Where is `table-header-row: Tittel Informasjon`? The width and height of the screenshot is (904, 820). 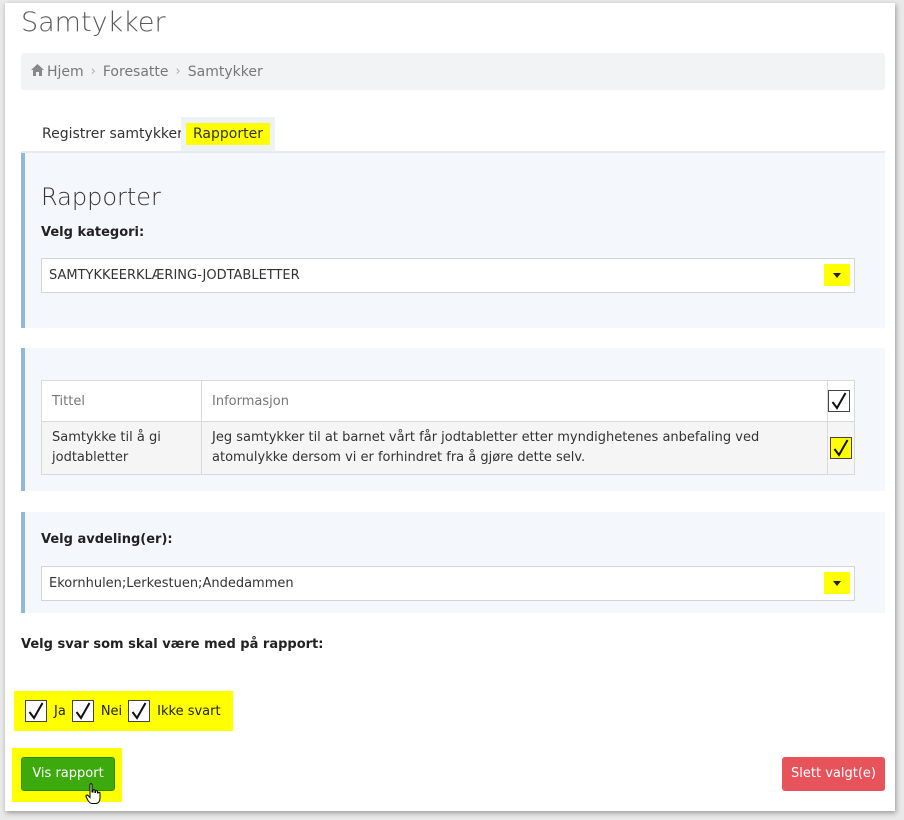
table-header-row: Tittel Informasjon is located at coordinates (448, 401).